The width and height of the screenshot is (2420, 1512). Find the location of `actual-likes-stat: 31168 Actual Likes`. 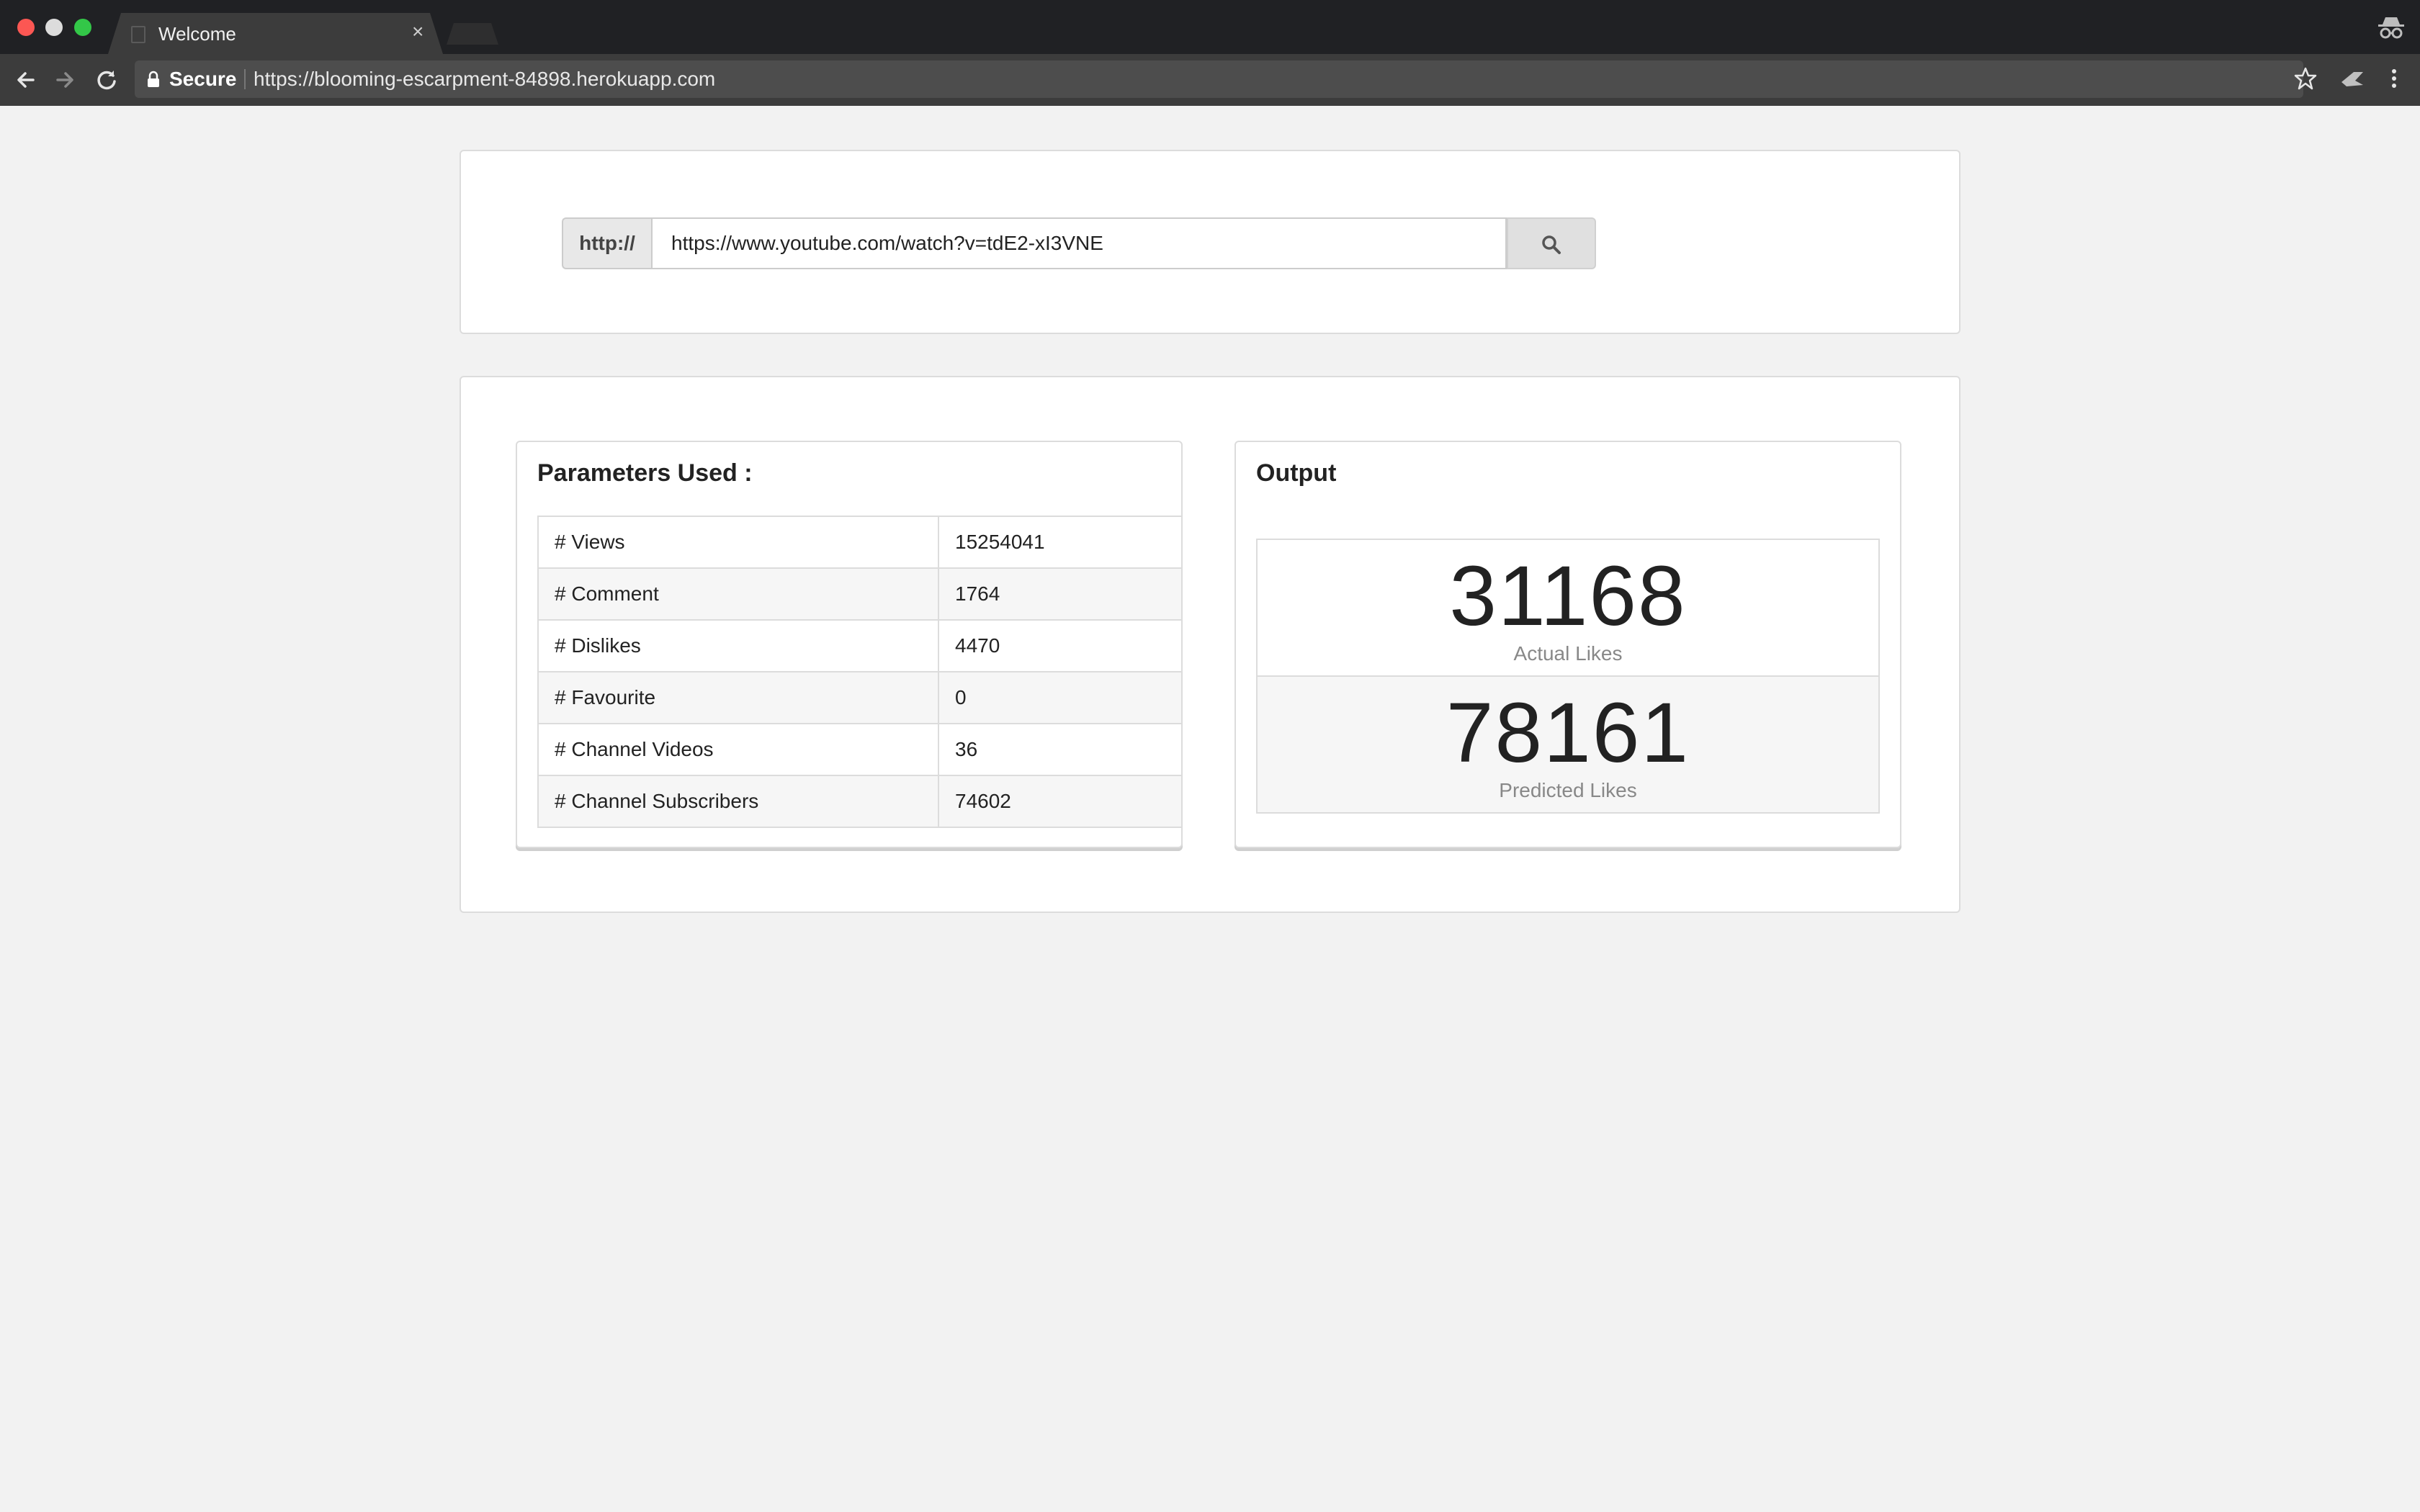

actual-likes-stat: 31168 Actual Likes is located at coordinates (1568, 608).